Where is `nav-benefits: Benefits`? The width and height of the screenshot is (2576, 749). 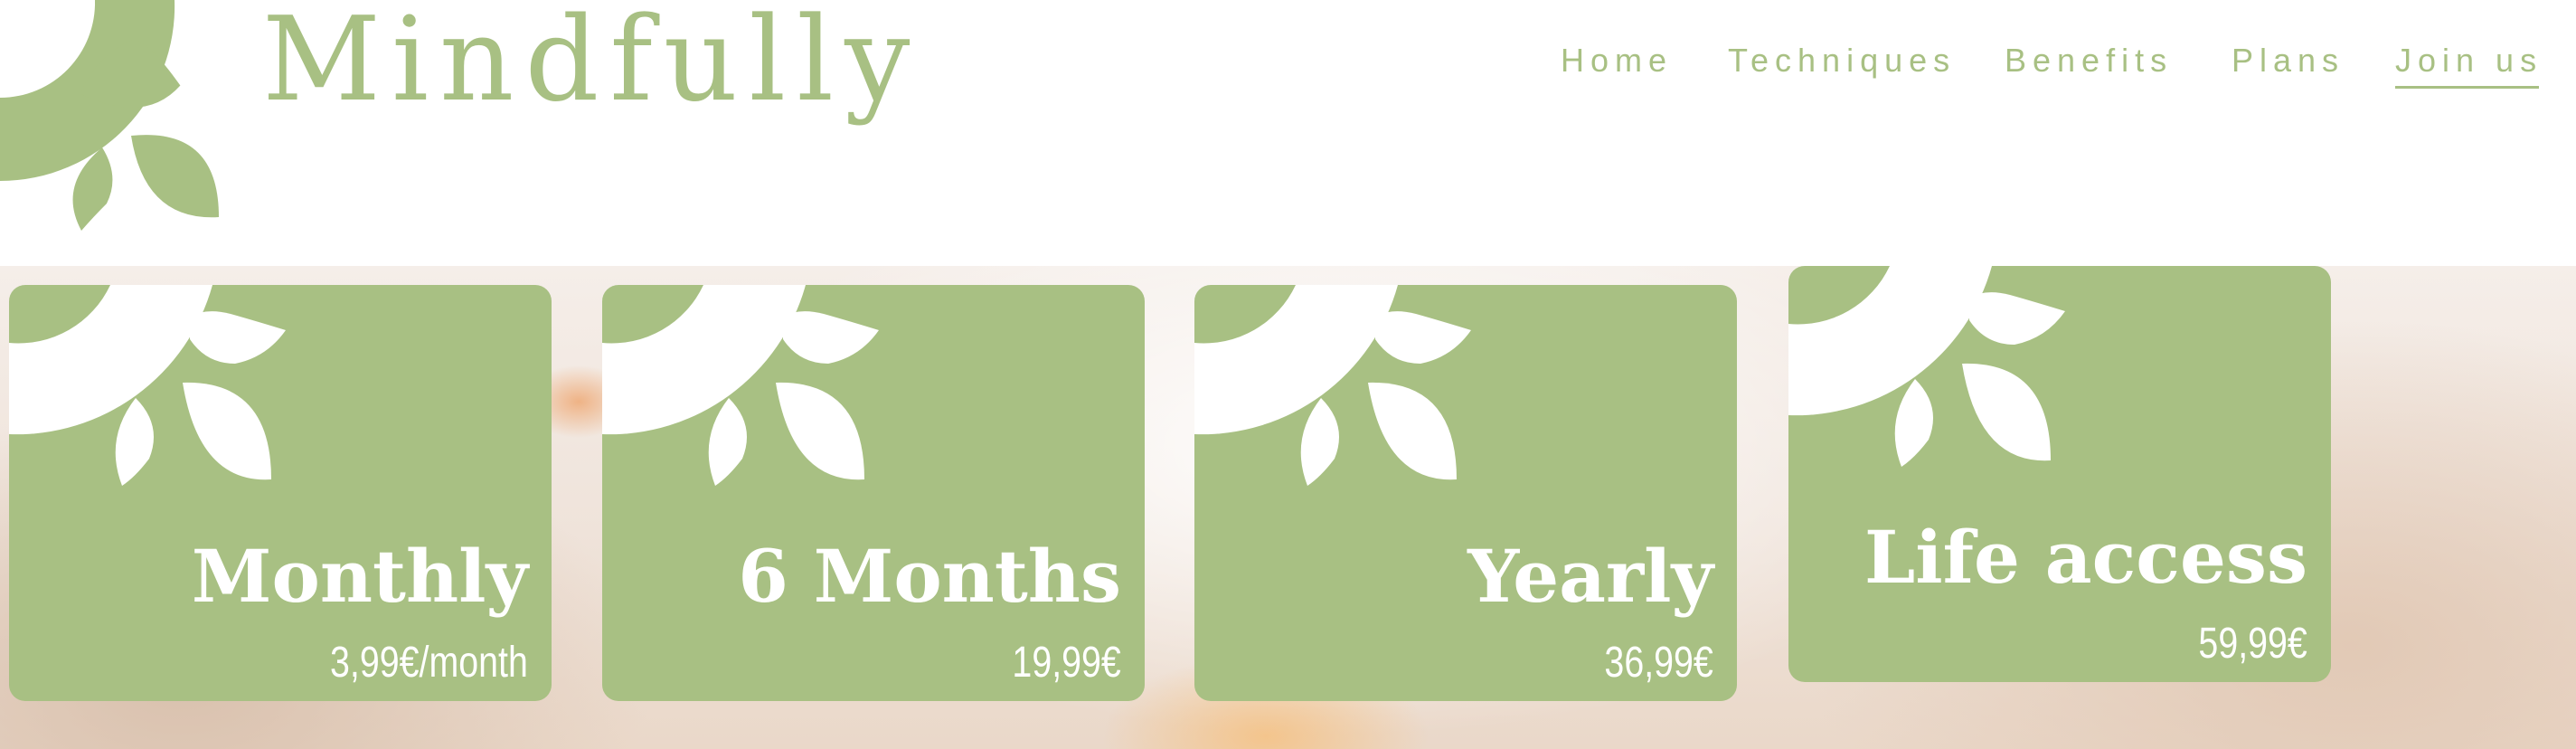 nav-benefits: Benefits is located at coordinates (2089, 61).